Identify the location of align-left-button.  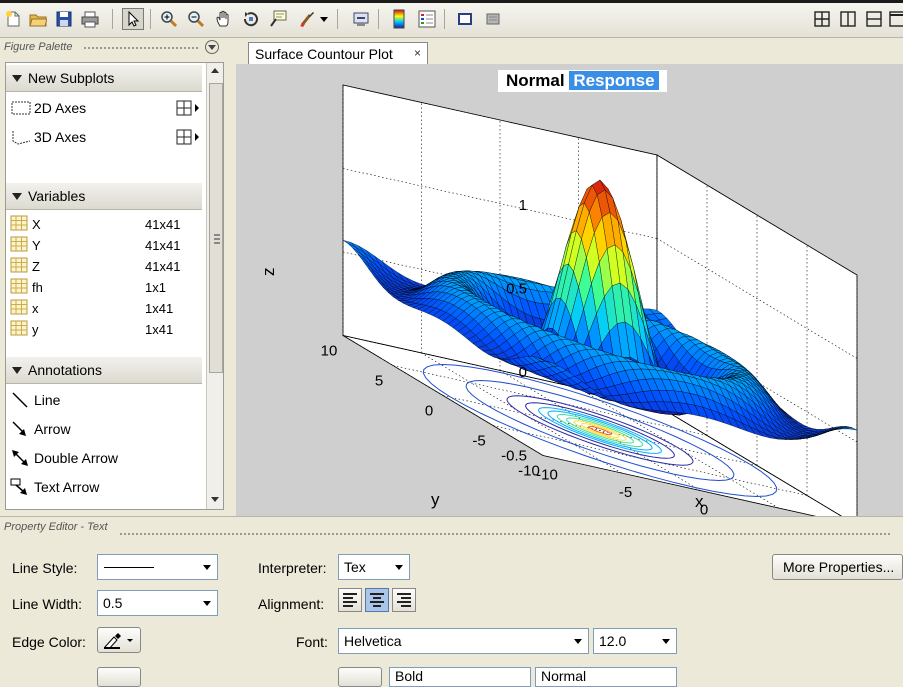
(350, 600).